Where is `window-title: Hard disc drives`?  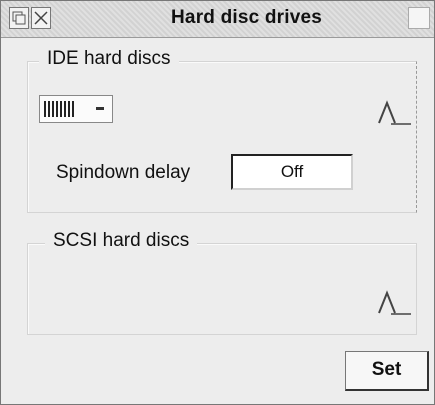
window-title: Hard disc drives is located at coordinates (247, 17).